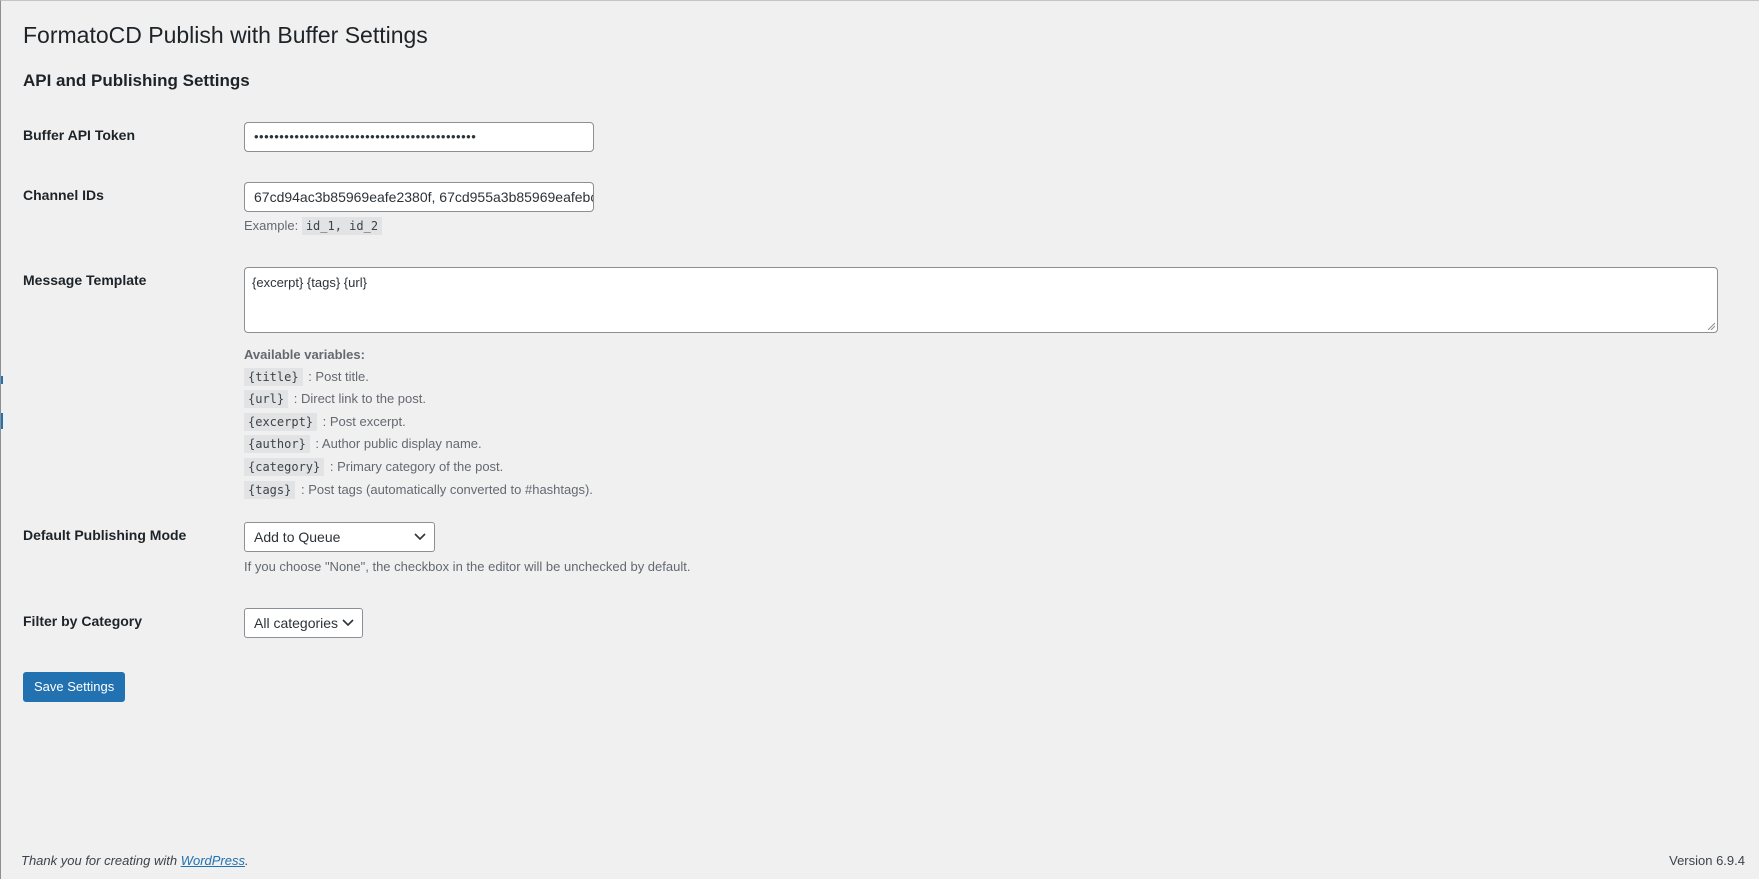 The height and width of the screenshot is (879, 1759). What do you see at coordinates (63, 195) in the screenshot?
I see `channel-ids-label: Channel IDs` at bounding box center [63, 195].